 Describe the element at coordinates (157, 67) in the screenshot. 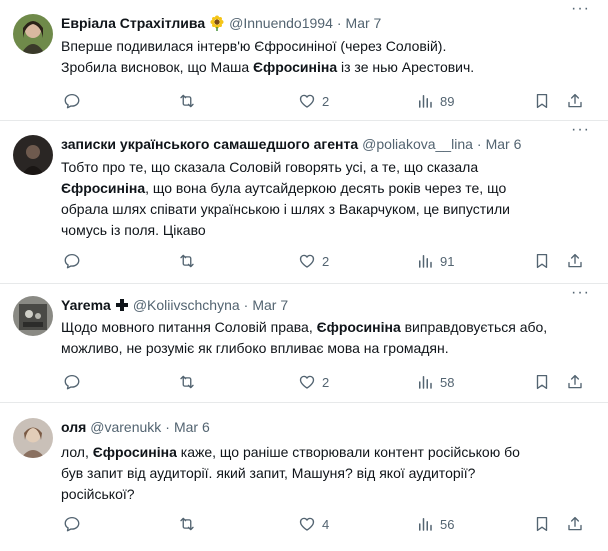

I see `text-segment: Зробила висновок, що Маша` at that location.